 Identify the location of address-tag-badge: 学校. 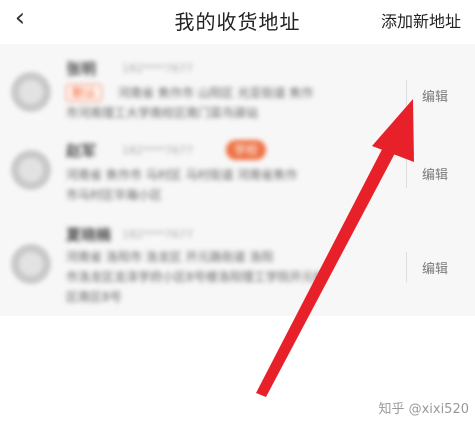
(246, 150).